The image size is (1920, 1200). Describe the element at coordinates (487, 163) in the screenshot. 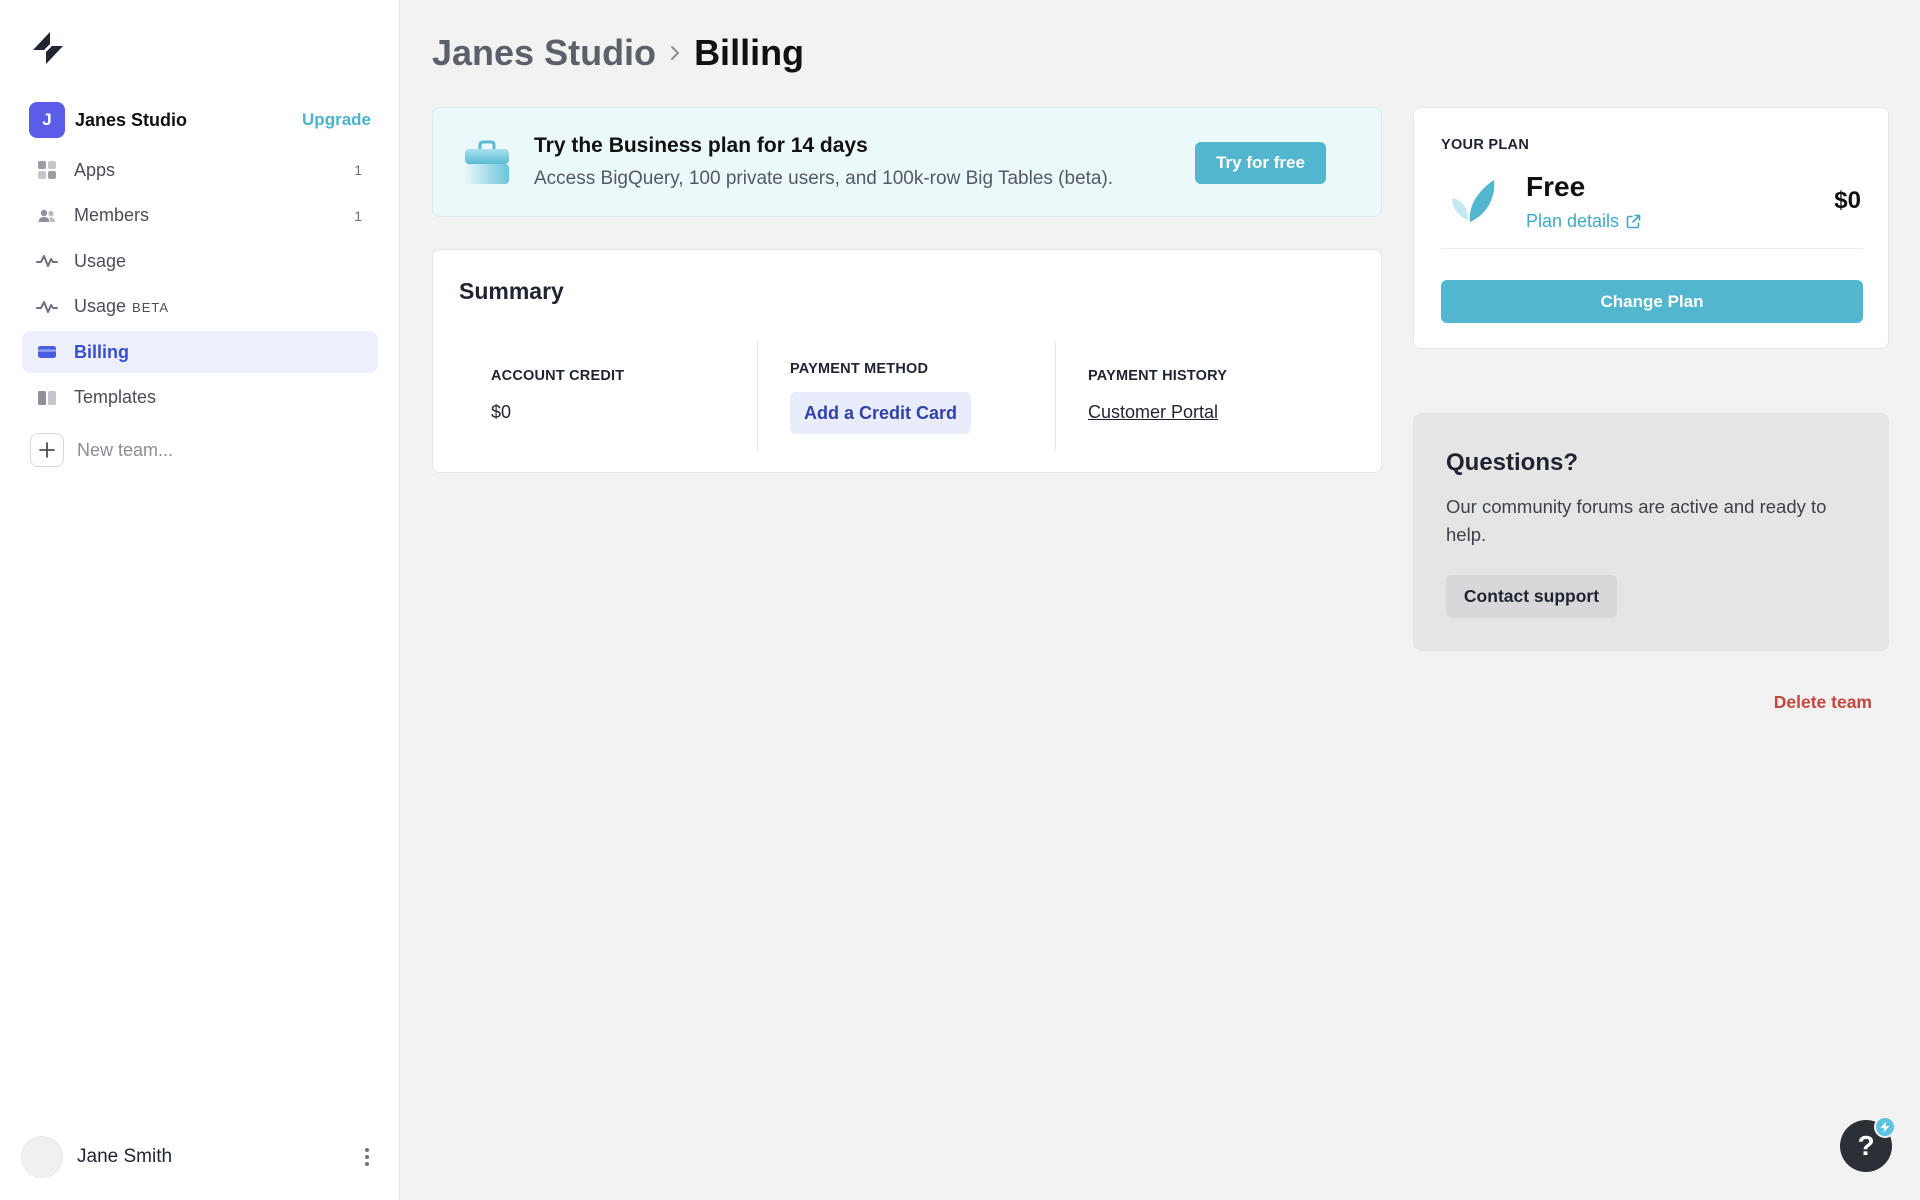

I see `briefcase-icon` at that location.